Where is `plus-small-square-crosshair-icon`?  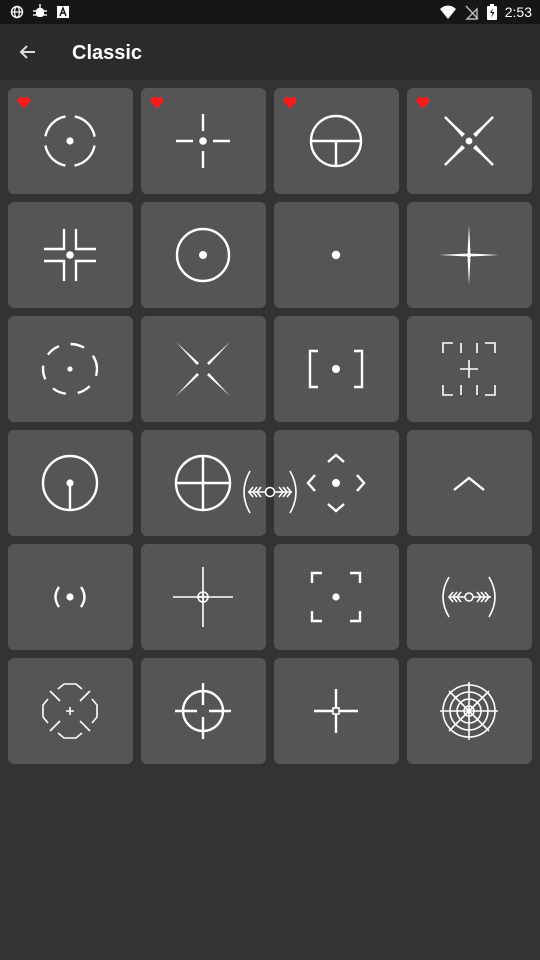
plus-small-square-crosshair-icon is located at coordinates (336, 711).